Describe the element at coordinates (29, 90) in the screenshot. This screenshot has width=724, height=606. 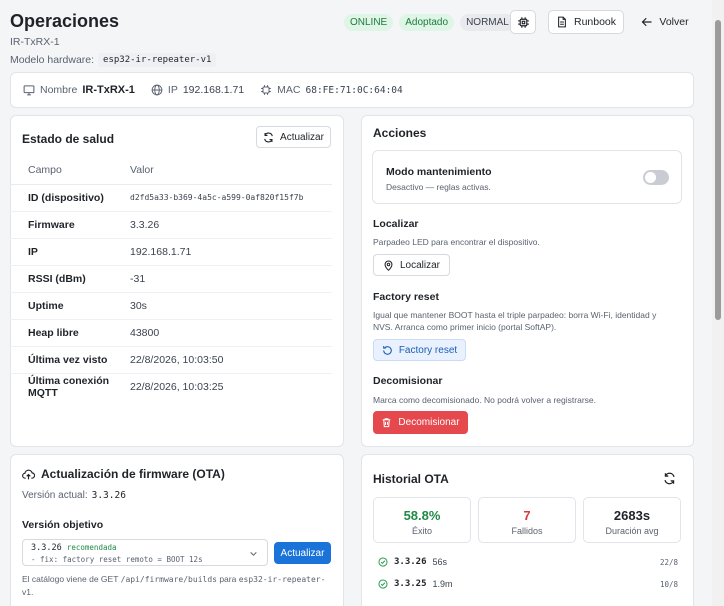
I see `monitor-icon` at that location.